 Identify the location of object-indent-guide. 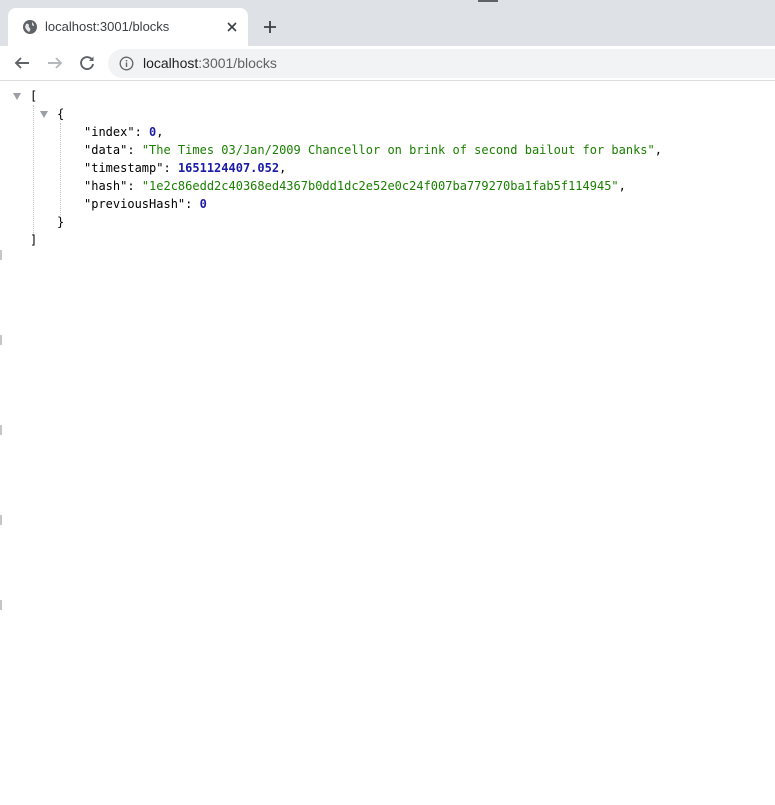
(60, 169).